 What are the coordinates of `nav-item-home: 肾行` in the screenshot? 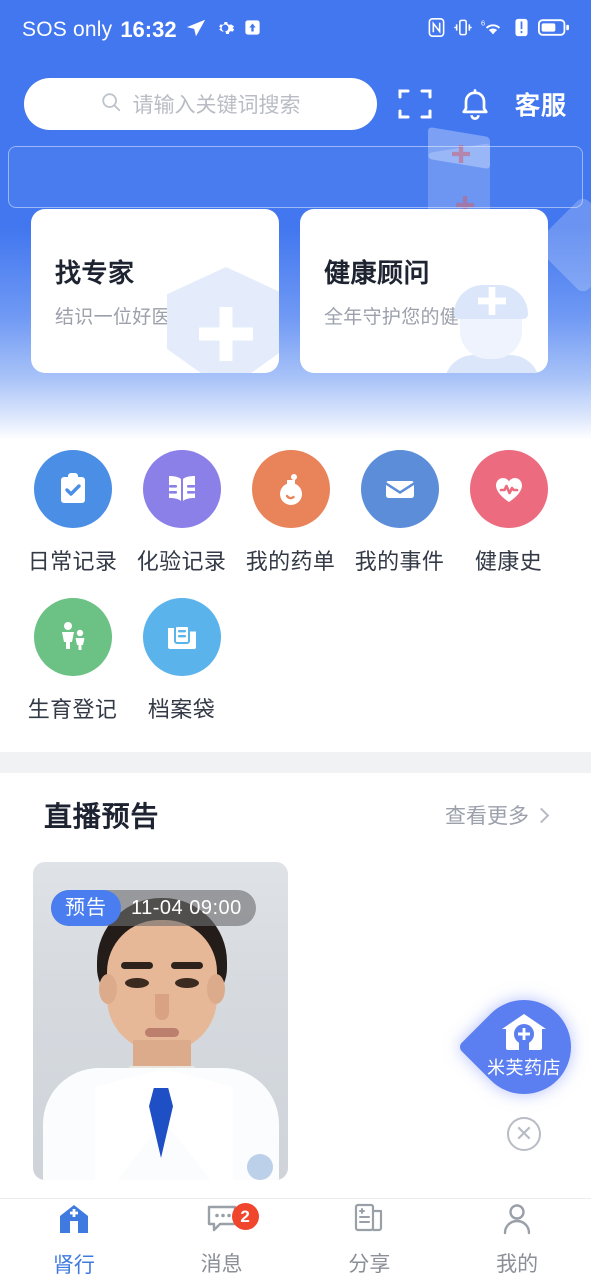 It's located at (74, 1239).